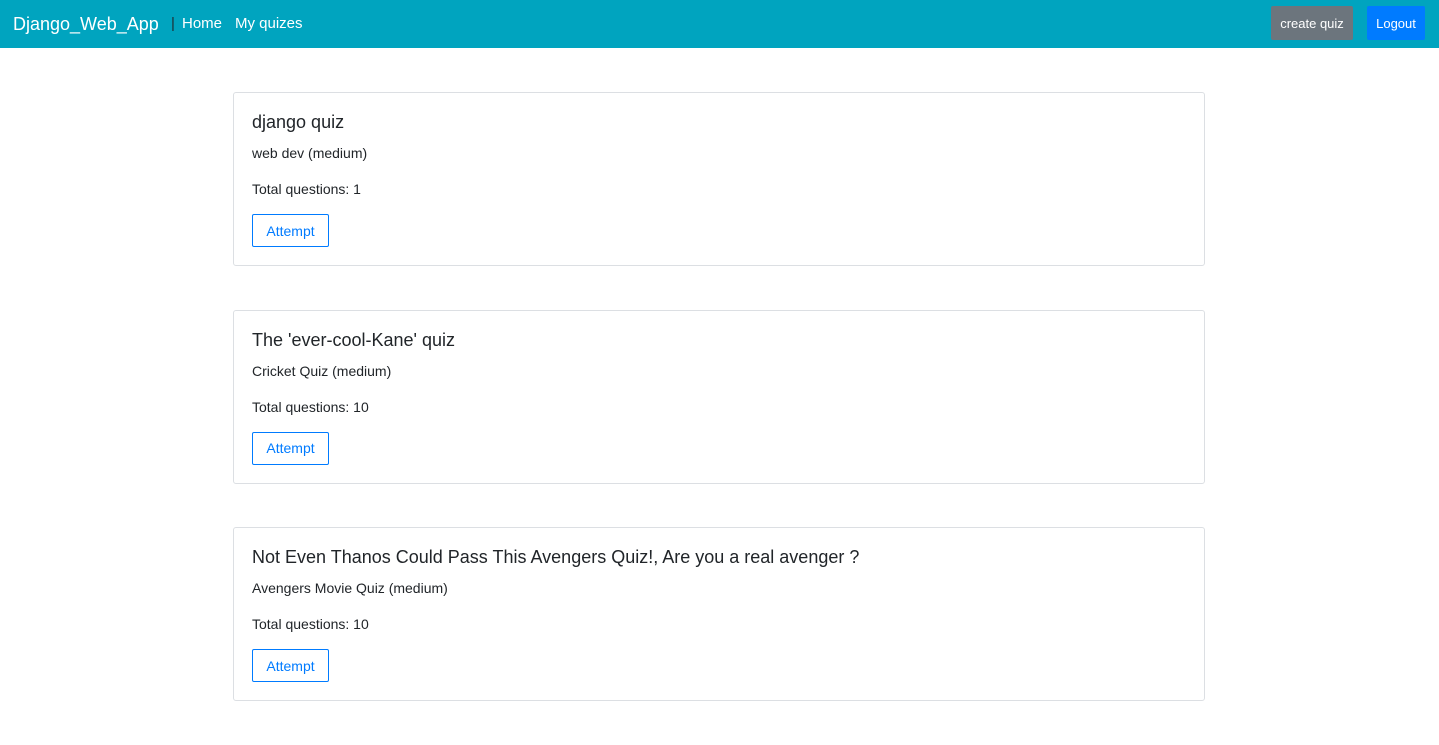 The image size is (1439, 745). Describe the element at coordinates (1396, 23) in the screenshot. I see `logout-button: Logout` at that location.